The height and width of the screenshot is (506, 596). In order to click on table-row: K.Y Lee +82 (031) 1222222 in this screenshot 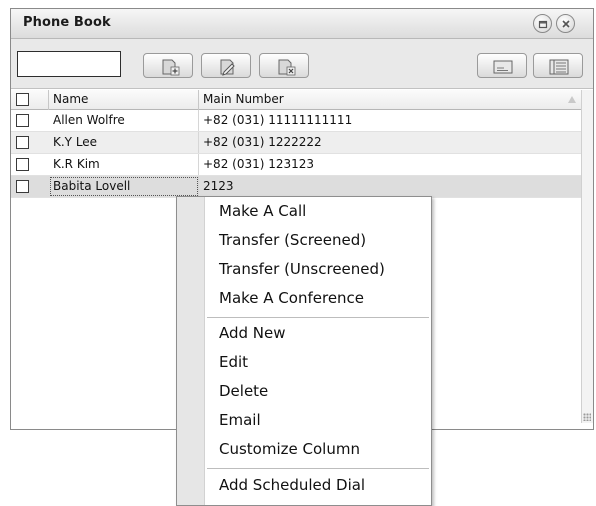, I will do `click(302, 143)`.